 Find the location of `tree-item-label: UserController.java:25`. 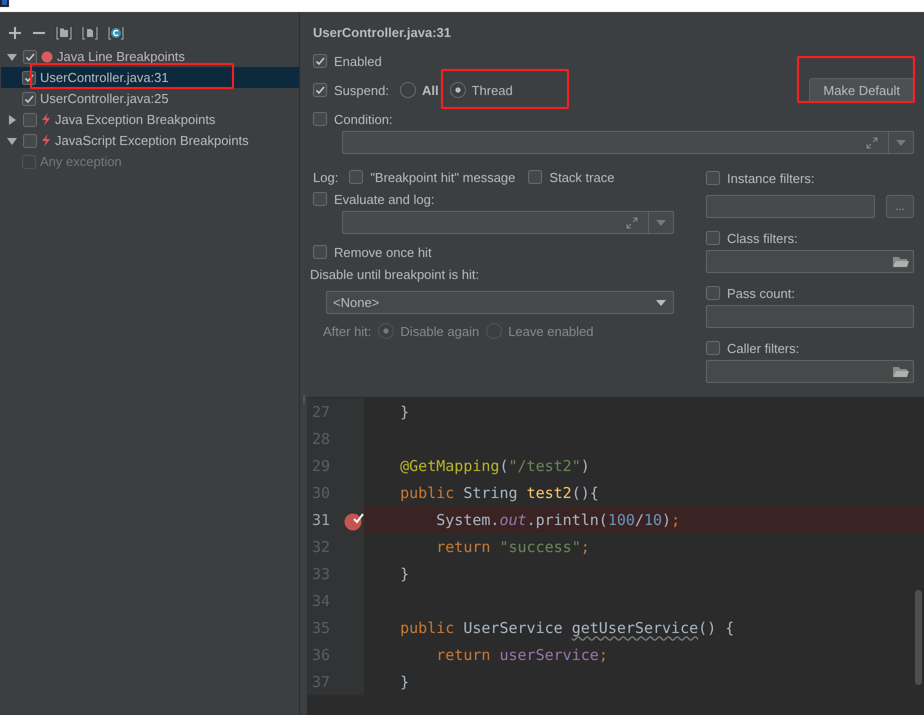

tree-item-label: UserController.java:25 is located at coordinates (104, 98).